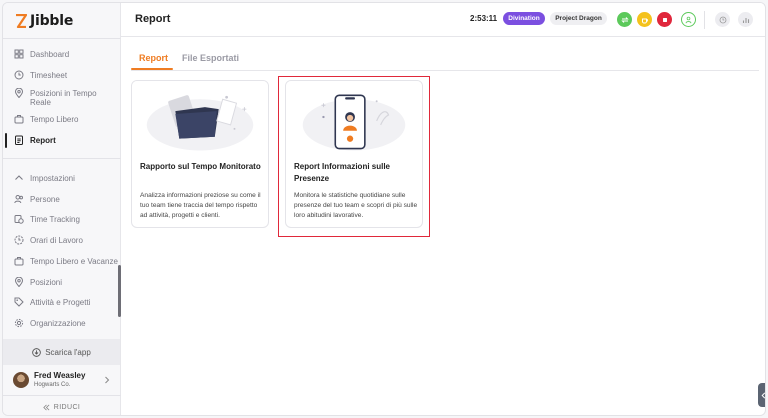  I want to click on time-tracking-icon, so click(19, 219).